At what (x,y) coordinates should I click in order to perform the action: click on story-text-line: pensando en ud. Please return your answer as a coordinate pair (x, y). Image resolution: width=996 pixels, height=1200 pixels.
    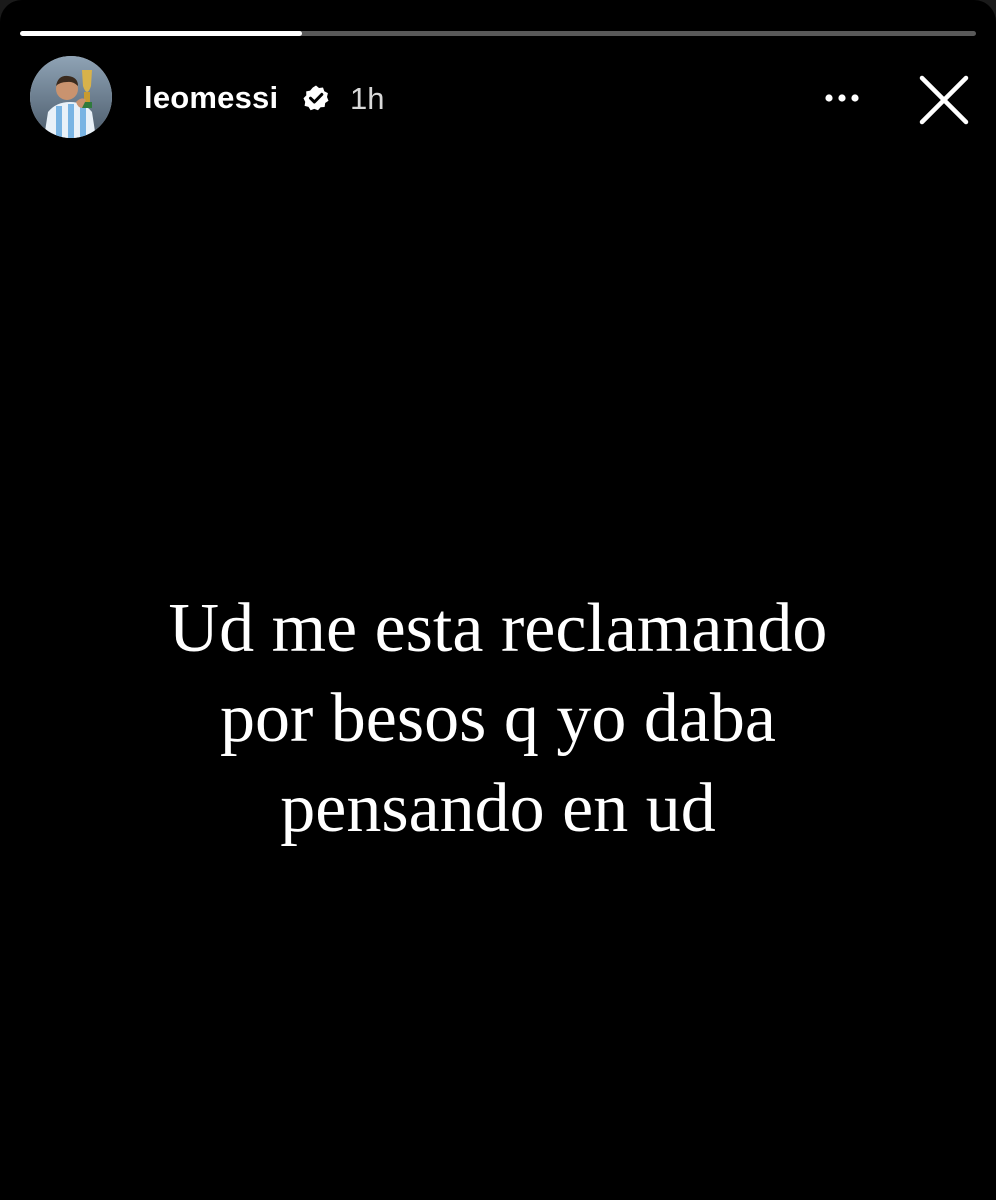
    Looking at the image, I should click on (498, 808).